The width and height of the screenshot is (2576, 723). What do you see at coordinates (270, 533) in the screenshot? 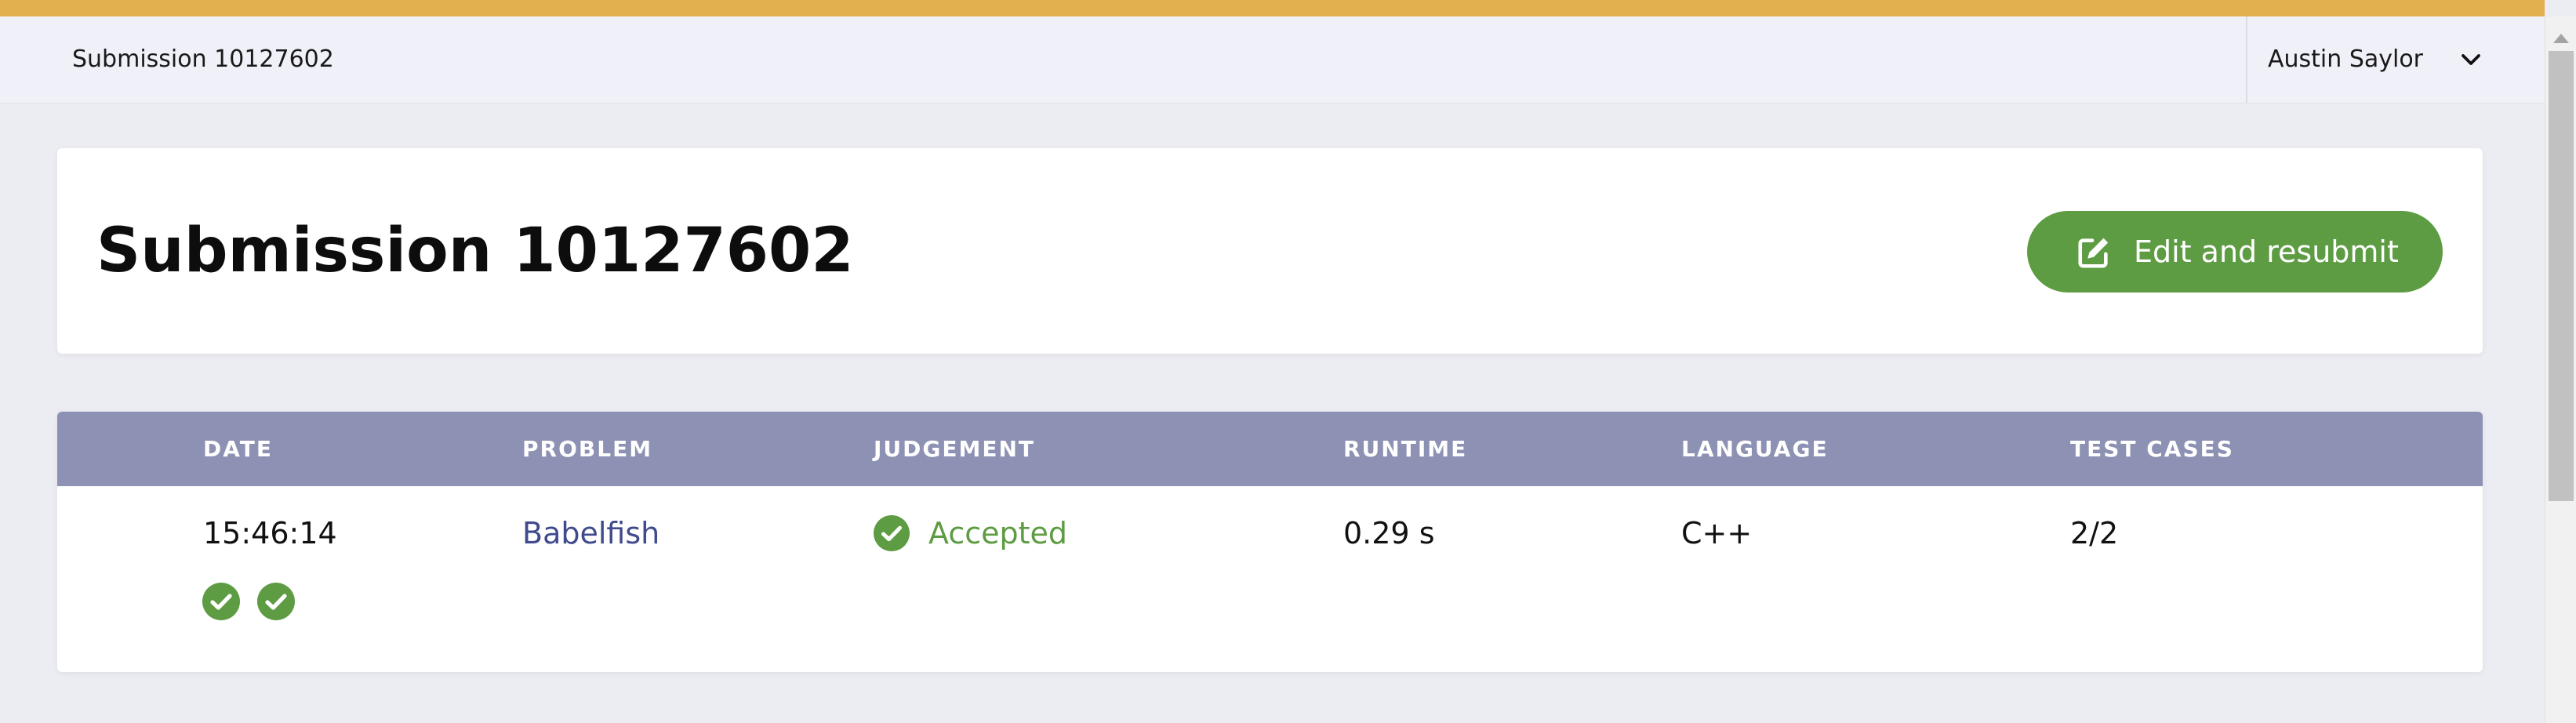
I see `cell-date: 15:46:14` at bounding box center [270, 533].